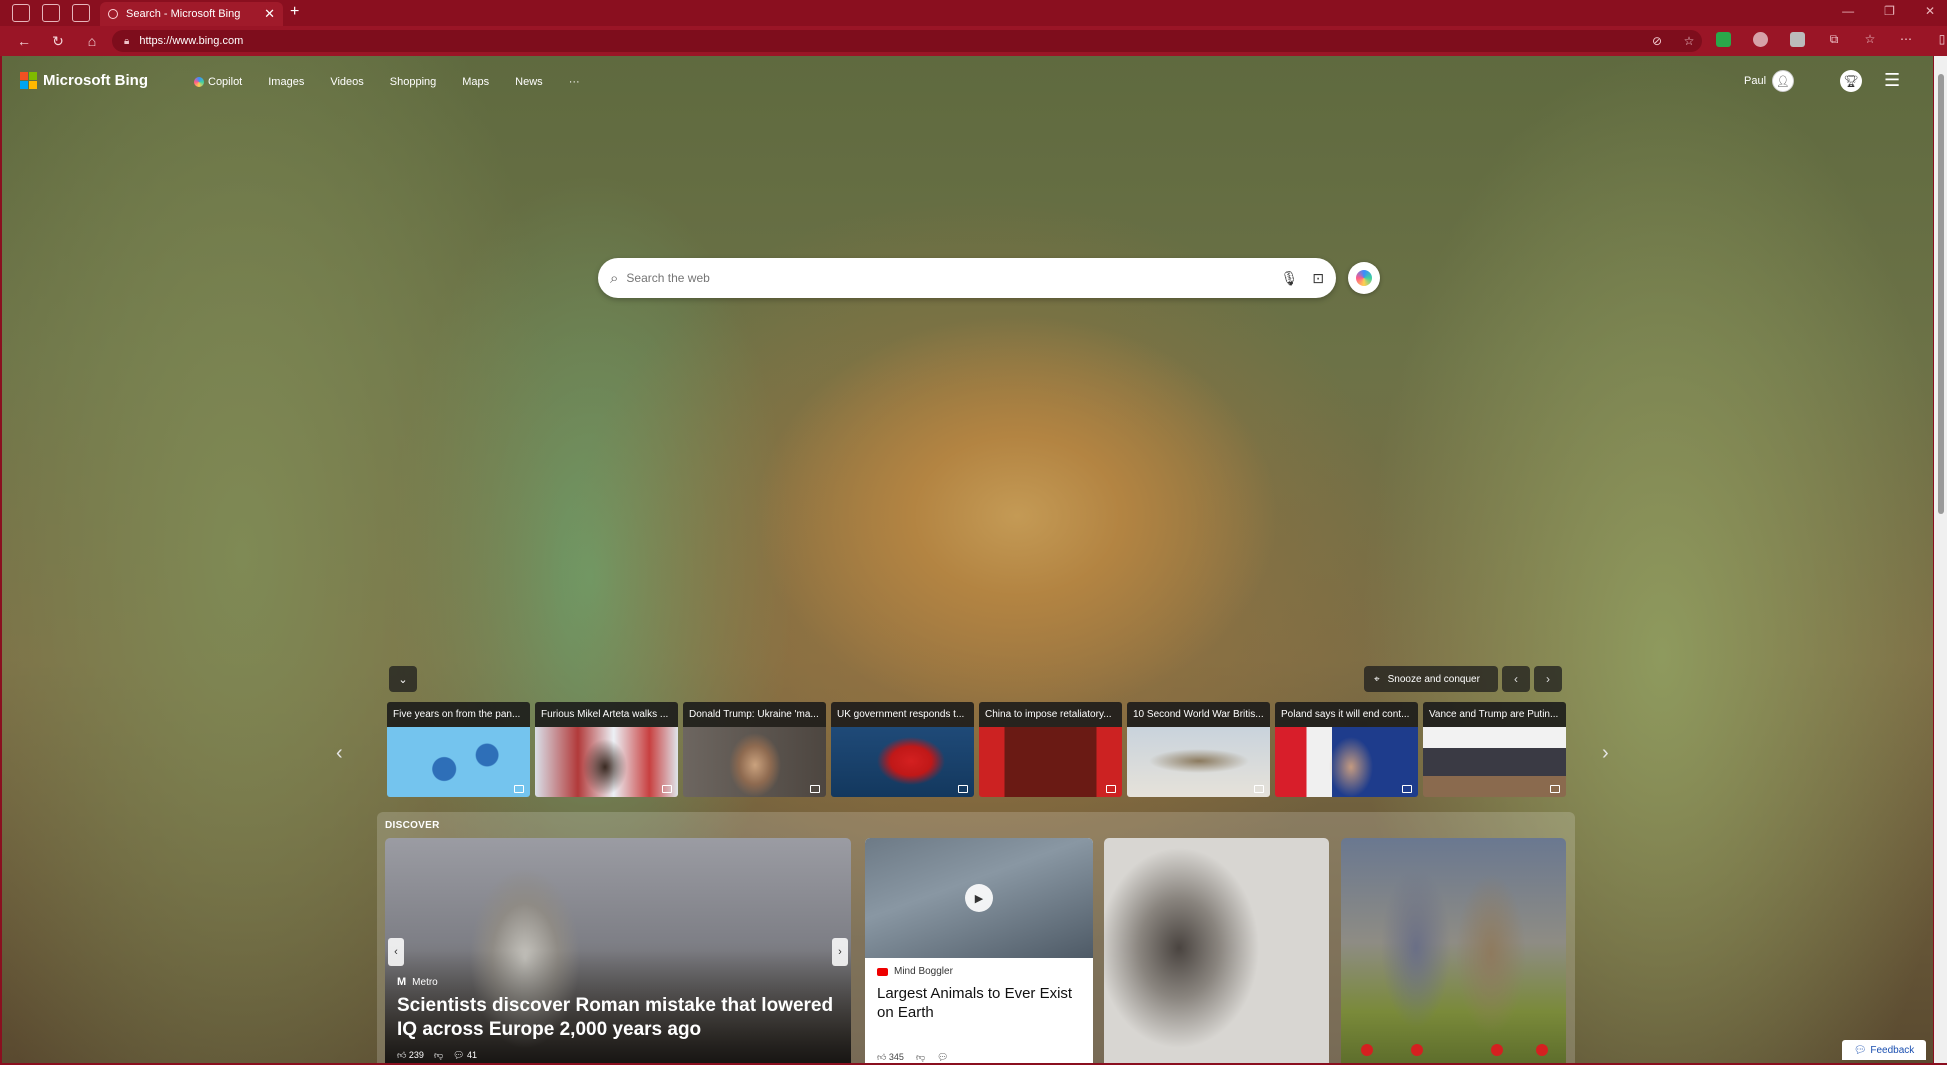 The width and height of the screenshot is (1947, 1065). Describe the element at coordinates (1516, 679) in the screenshot. I see `previous-image-button: ‹` at that location.